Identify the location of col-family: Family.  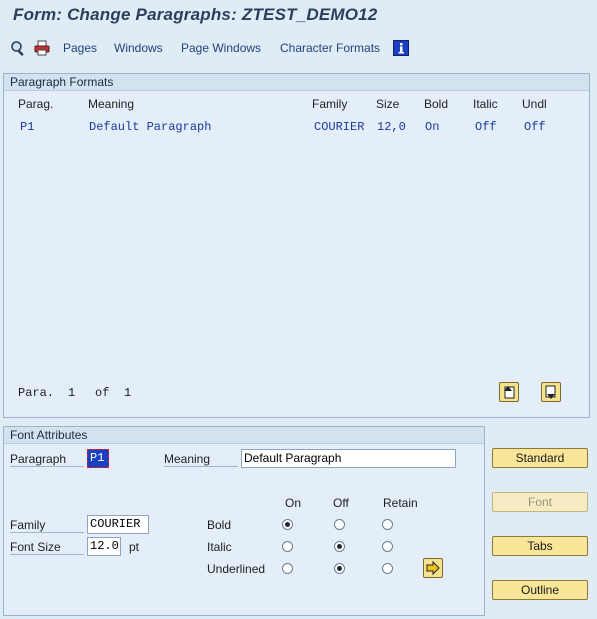
(330, 104).